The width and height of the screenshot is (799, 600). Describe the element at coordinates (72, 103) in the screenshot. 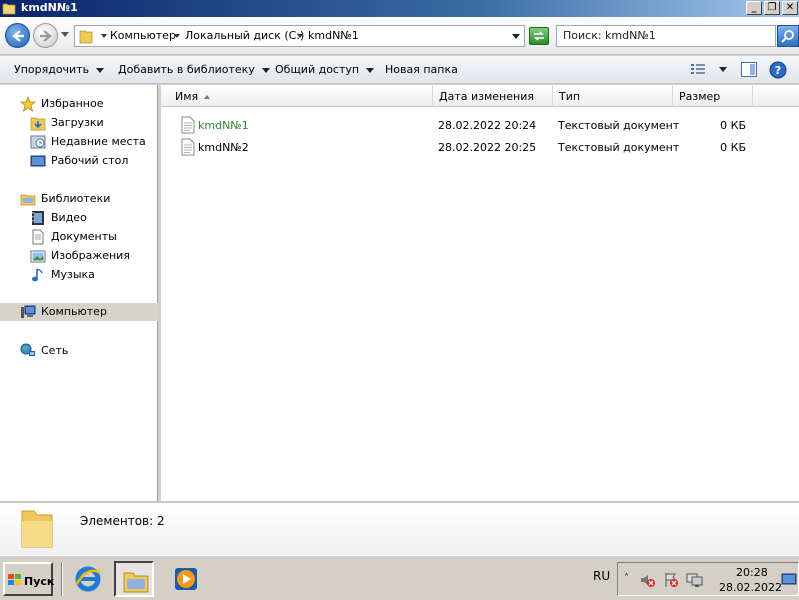

I see `nav-label: Избранное` at that location.